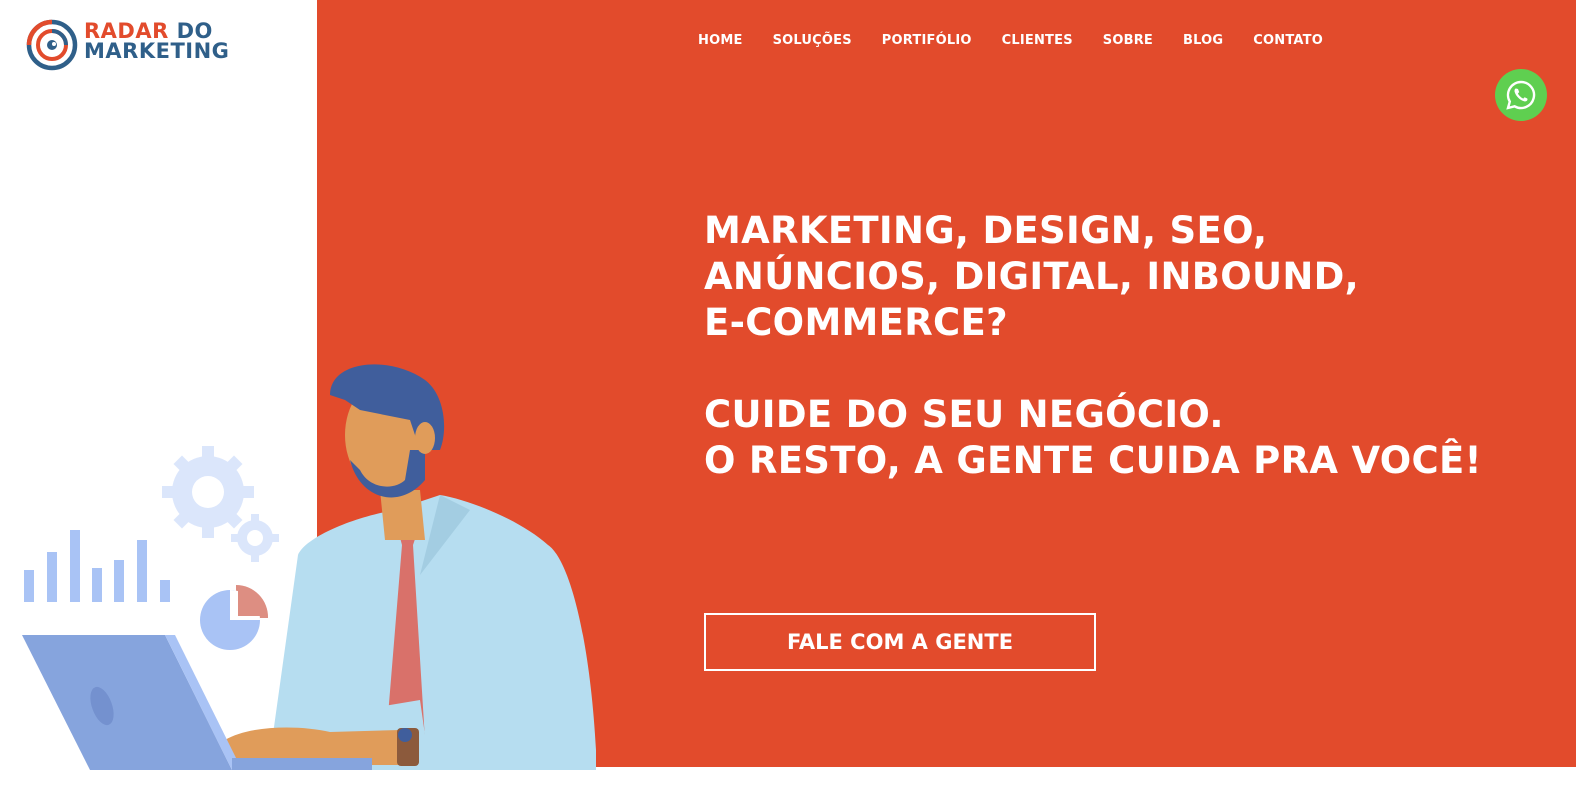 This screenshot has width=1576, height=809. I want to click on logo-wordmark: RADAR DO MARKETING, so click(156, 41).